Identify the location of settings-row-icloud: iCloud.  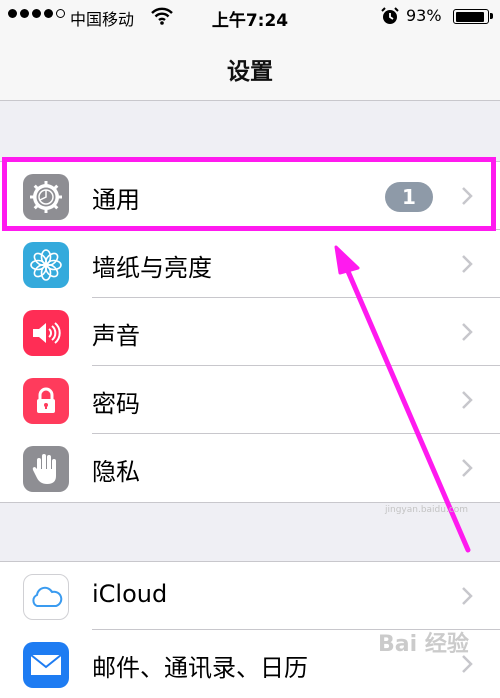
(250, 596).